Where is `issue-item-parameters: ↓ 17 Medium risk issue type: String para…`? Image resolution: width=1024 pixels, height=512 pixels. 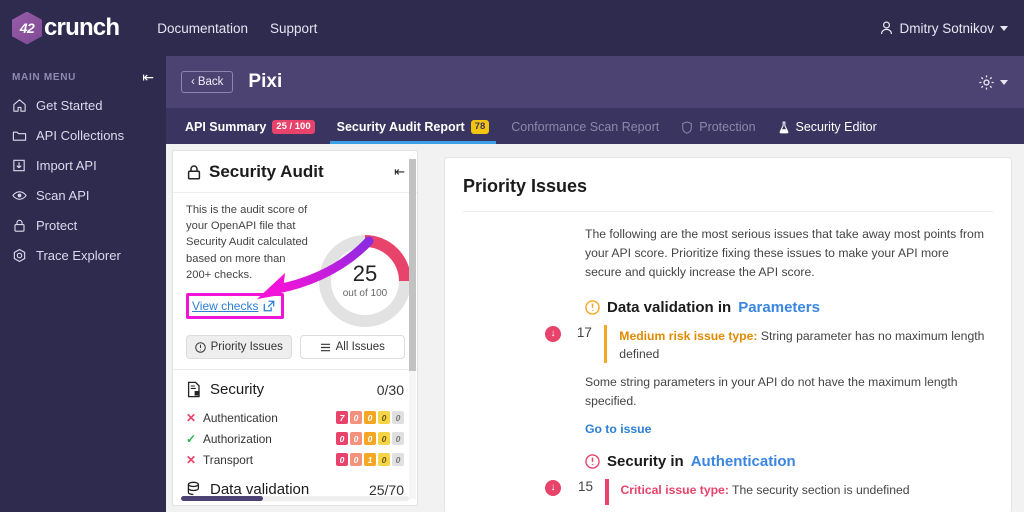 issue-item-parameters: ↓ 17 Medium risk issue type: String para… is located at coordinates (728, 340).